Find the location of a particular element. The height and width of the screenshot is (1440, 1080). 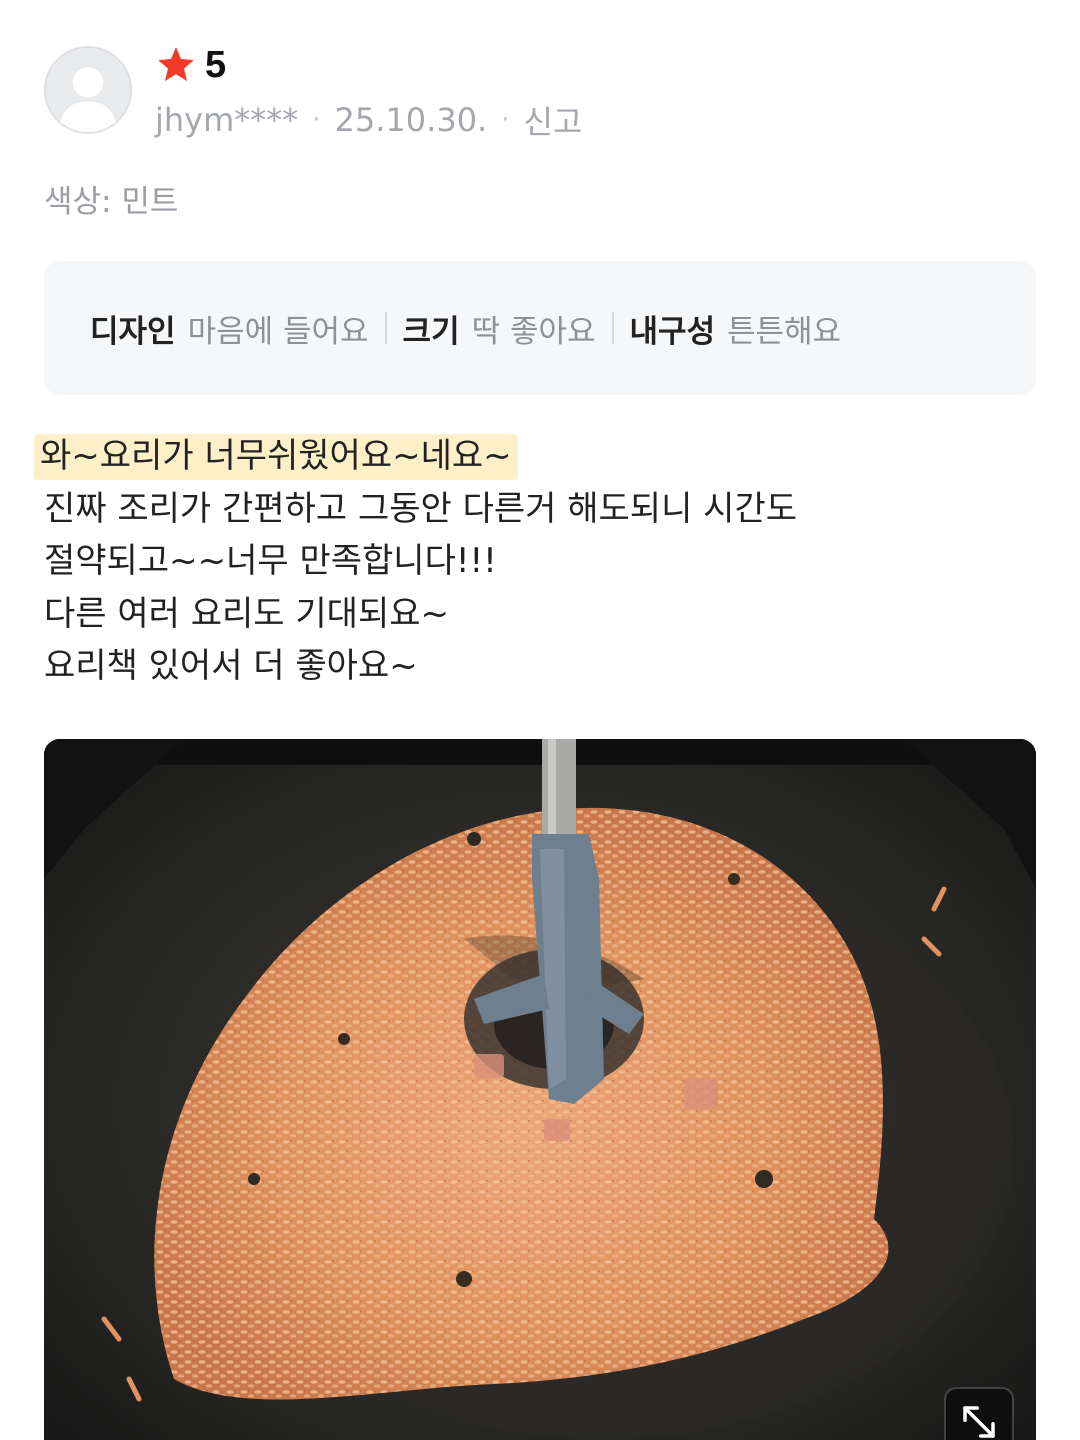

review-line: 절약되고~~너무 만족합니다!!! is located at coordinates (270, 561).